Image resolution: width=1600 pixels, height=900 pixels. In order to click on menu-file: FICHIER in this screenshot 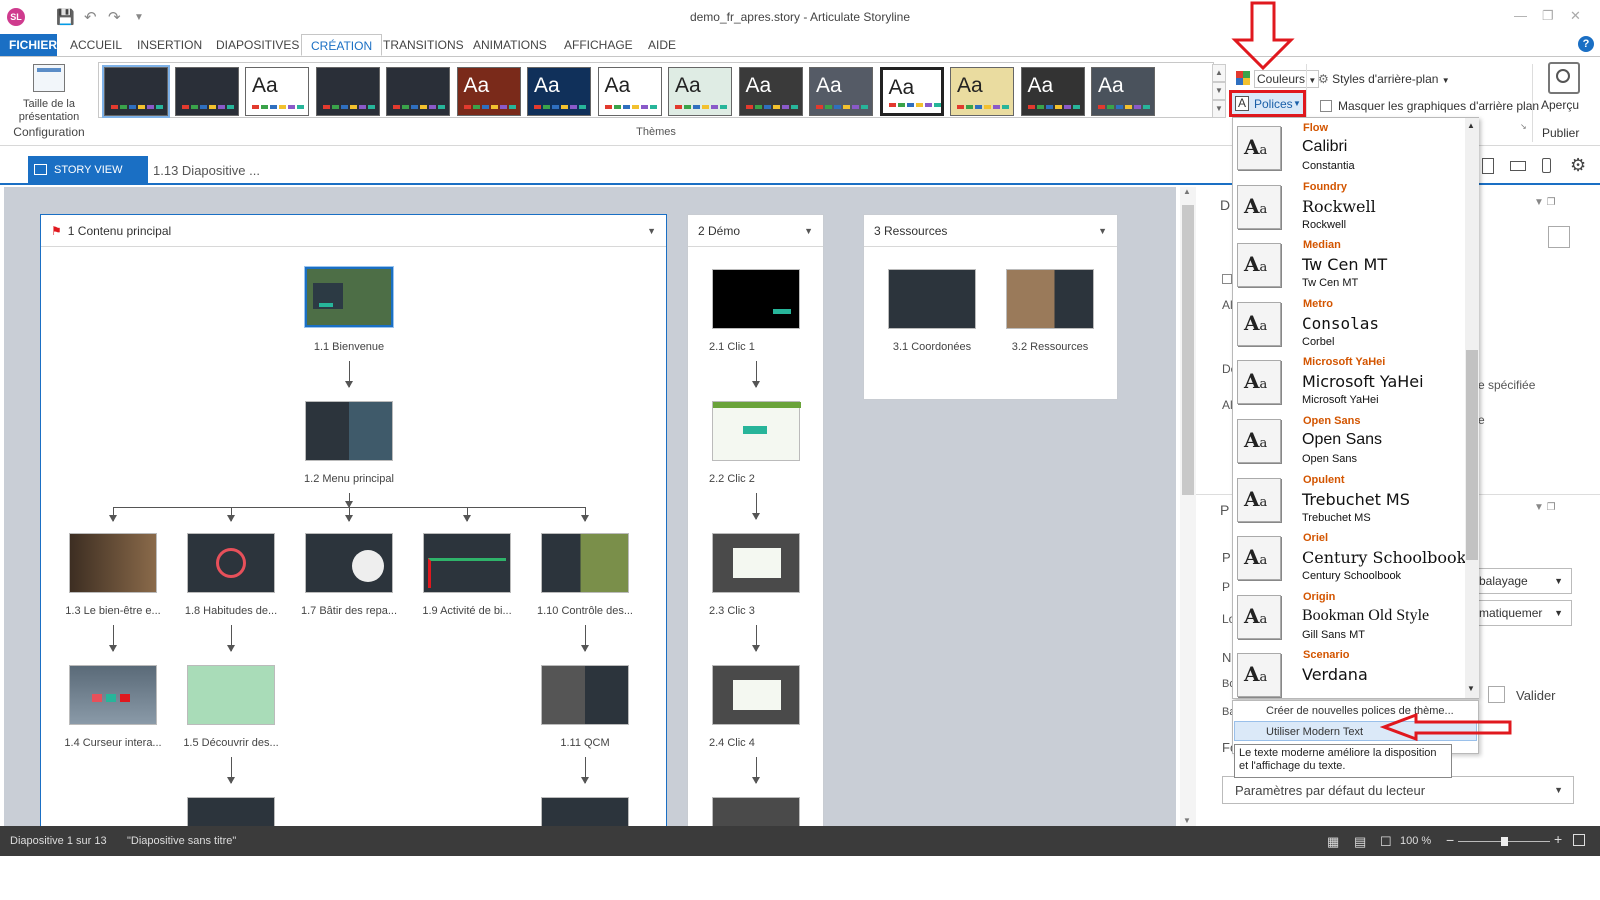, I will do `click(28, 45)`.